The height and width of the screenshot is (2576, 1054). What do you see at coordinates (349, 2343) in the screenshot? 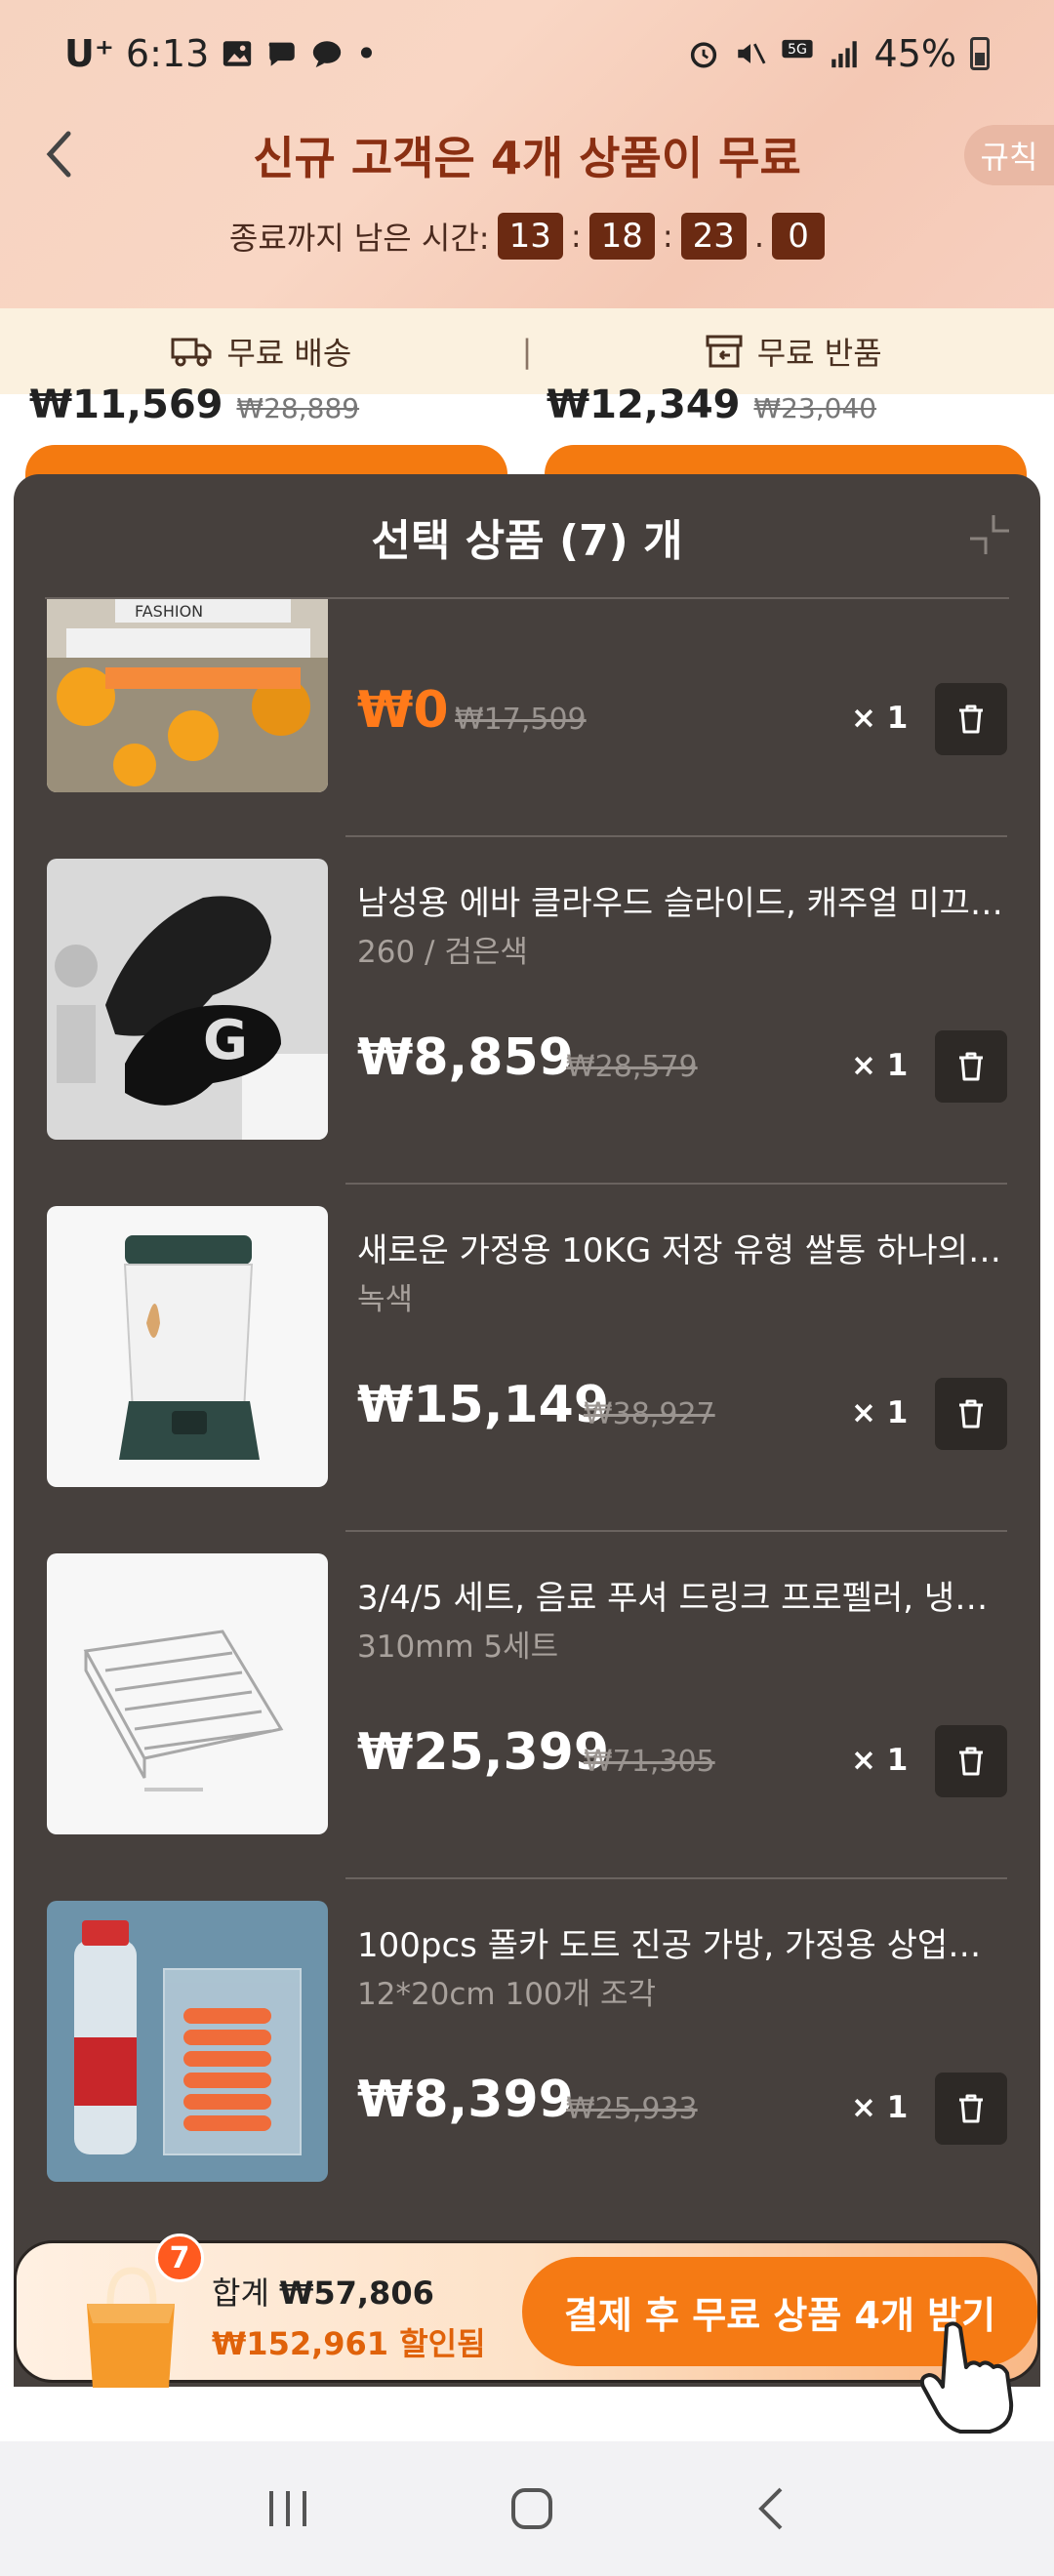
I see `discount-amount: ₩152,961 할인됨` at bounding box center [349, 2343].